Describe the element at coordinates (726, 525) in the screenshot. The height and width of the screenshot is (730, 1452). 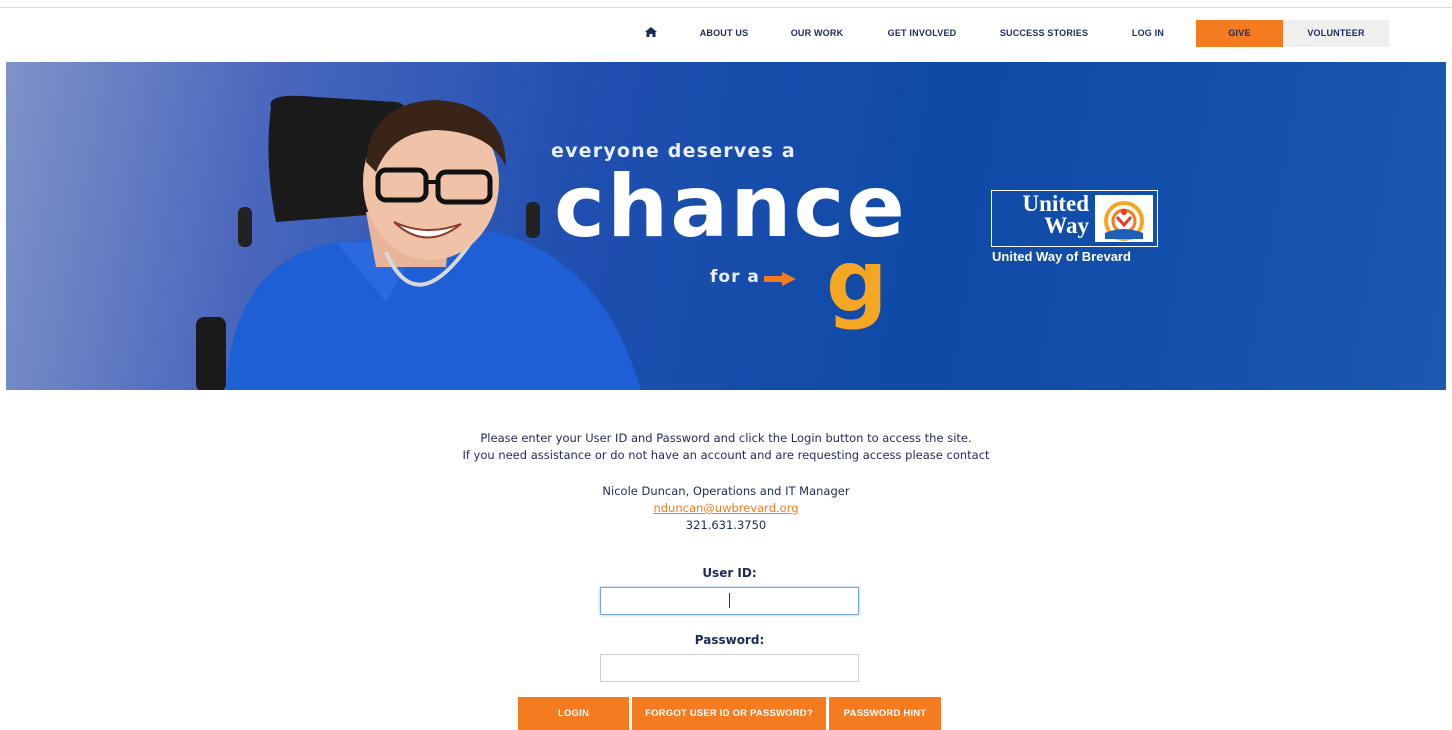
I see `contact-phone: 321.631.3750` at that location.